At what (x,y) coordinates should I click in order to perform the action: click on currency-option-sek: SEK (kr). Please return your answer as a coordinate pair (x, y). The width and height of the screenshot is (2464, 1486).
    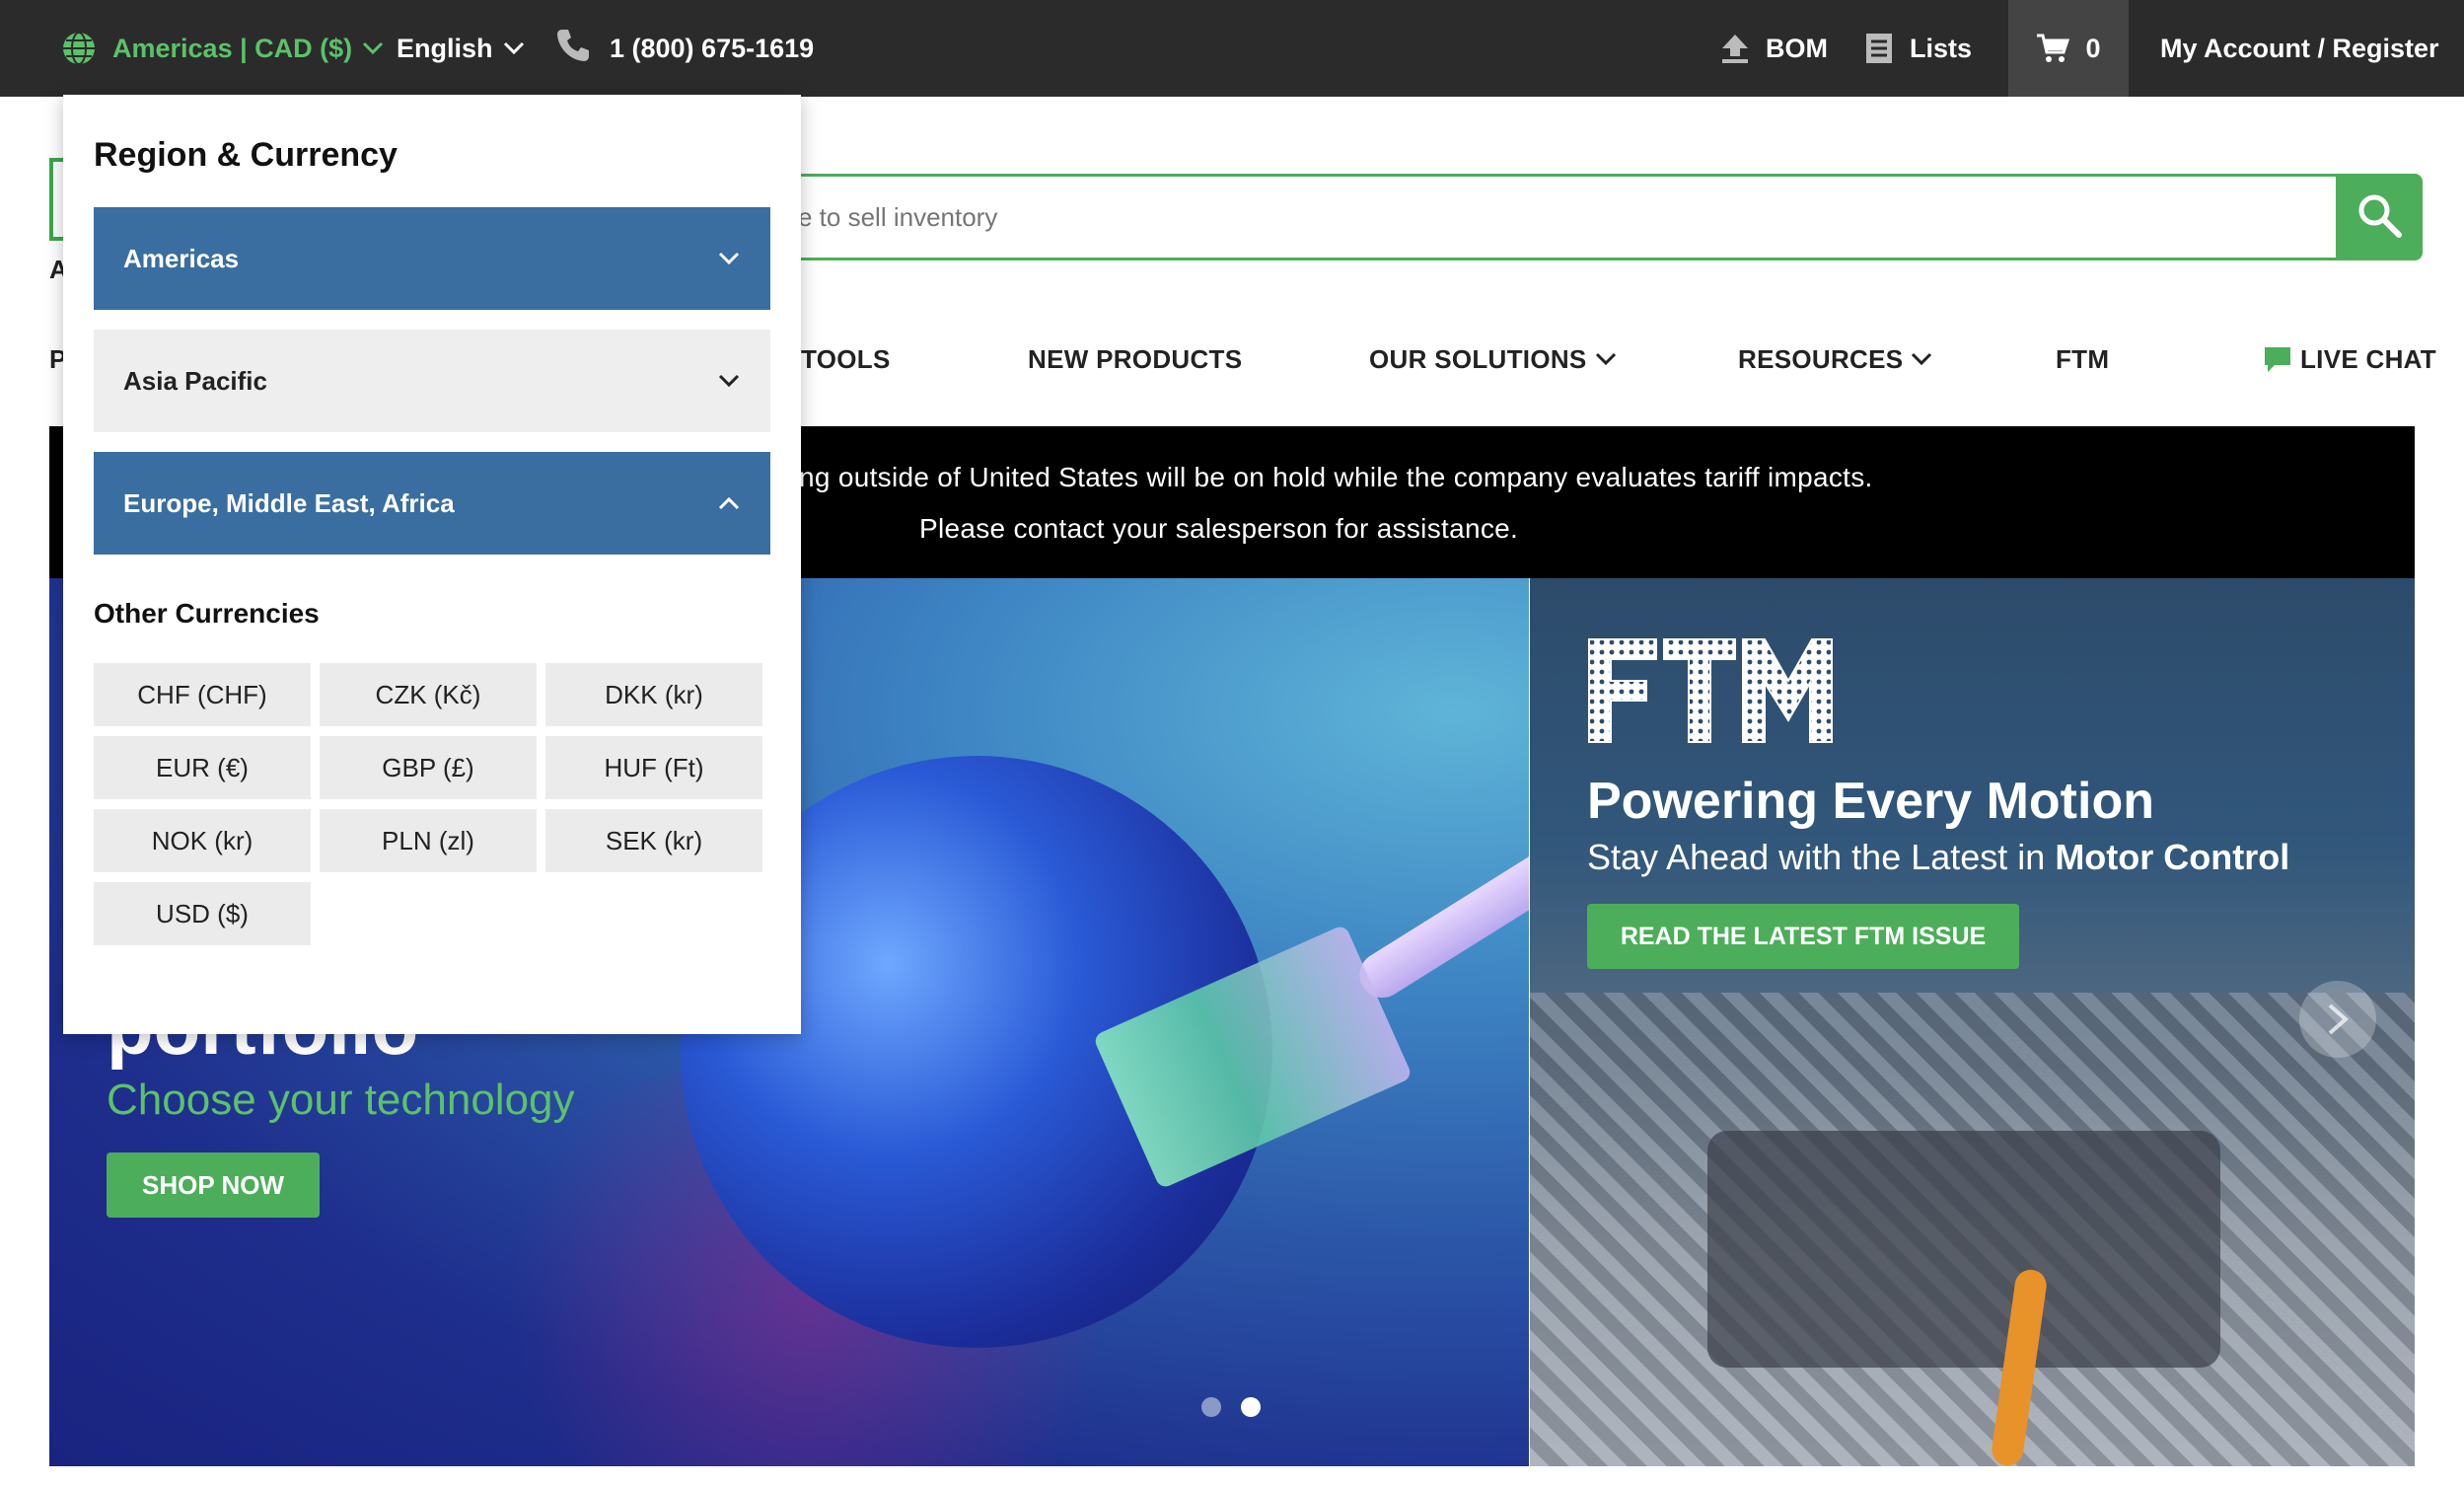
    Looking at the image, I should click on (653, 840).